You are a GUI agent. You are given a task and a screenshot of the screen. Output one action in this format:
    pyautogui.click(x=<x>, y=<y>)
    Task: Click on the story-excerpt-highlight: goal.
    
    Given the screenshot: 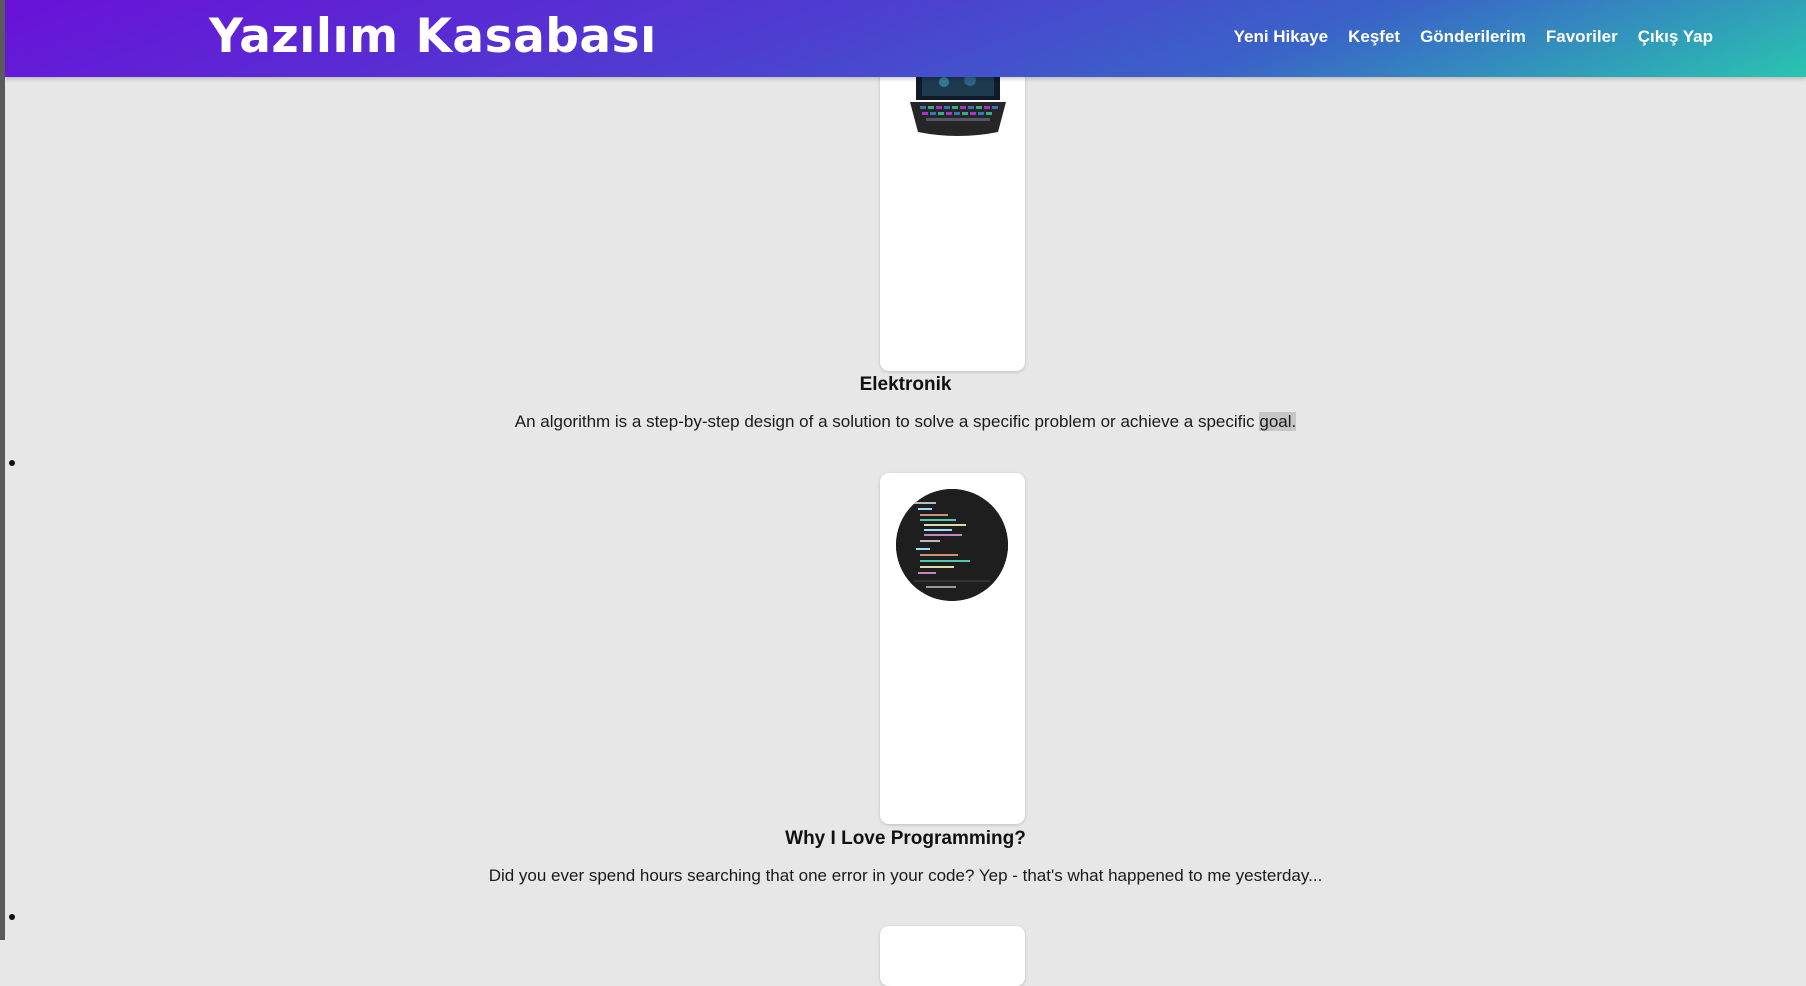 What is the action you would take?
    pyautogui.click(x=1278, y=421)
    